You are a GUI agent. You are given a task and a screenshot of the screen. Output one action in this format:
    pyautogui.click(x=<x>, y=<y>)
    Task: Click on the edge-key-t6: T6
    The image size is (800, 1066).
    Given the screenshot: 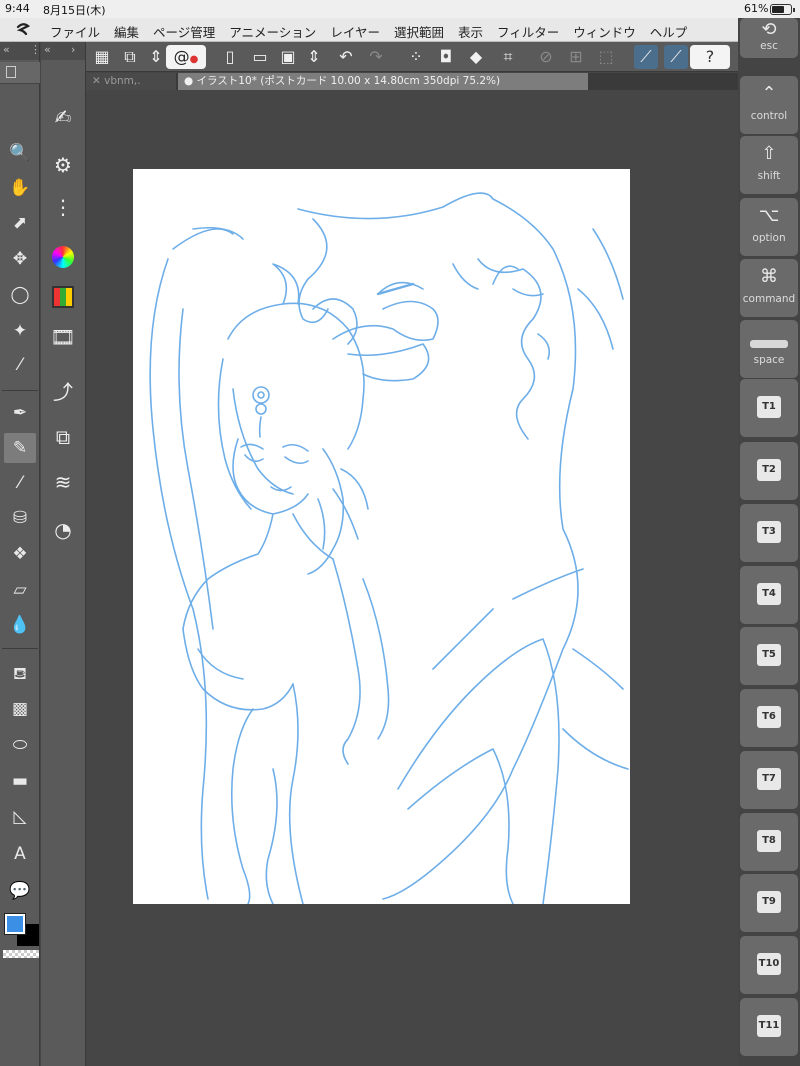 What is the action you would take?
    pyautogui.click(x=769, y=718)
    